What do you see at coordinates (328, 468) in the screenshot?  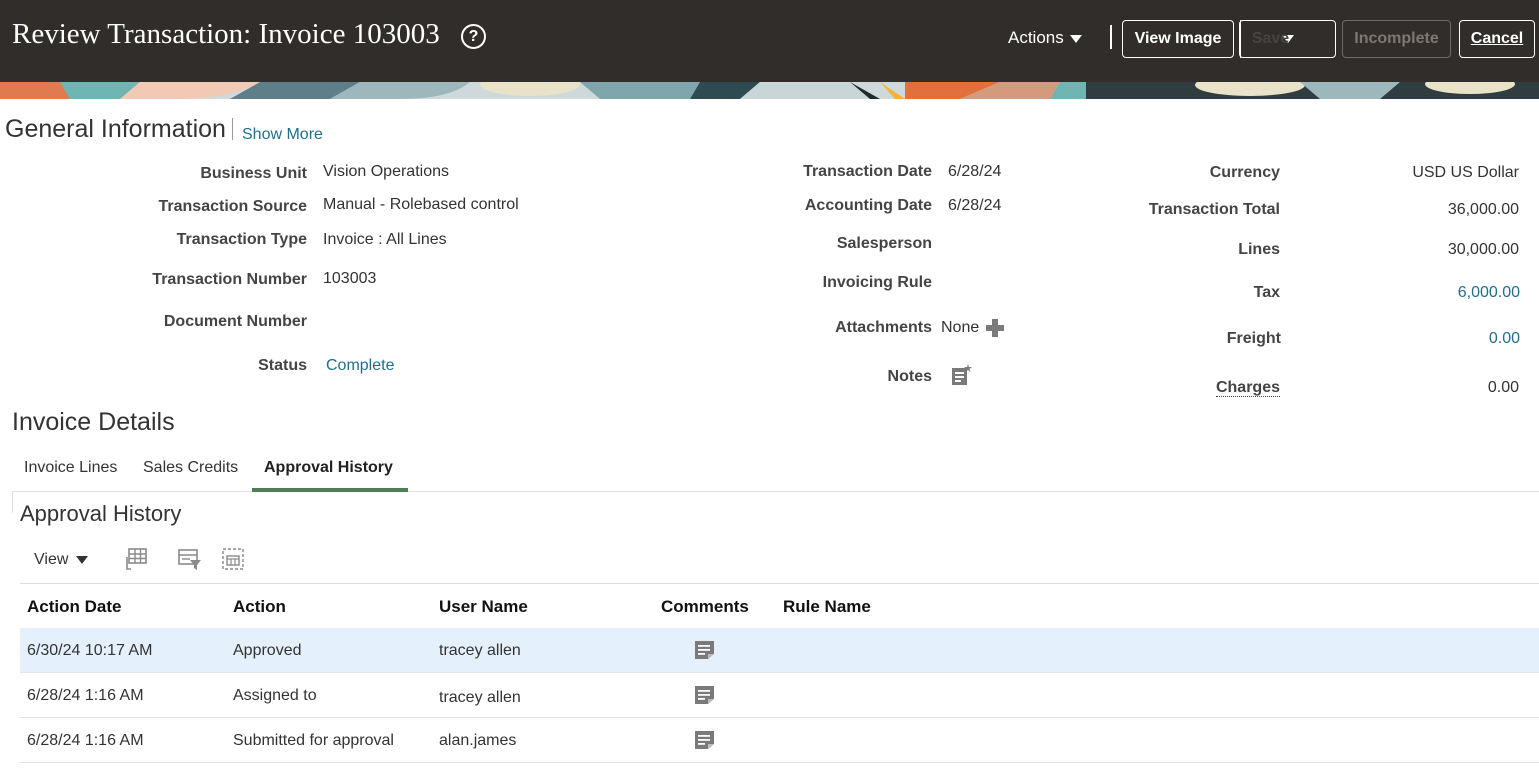 I see `tab-approval-history: Approval History` at bounding box center [328, 468].